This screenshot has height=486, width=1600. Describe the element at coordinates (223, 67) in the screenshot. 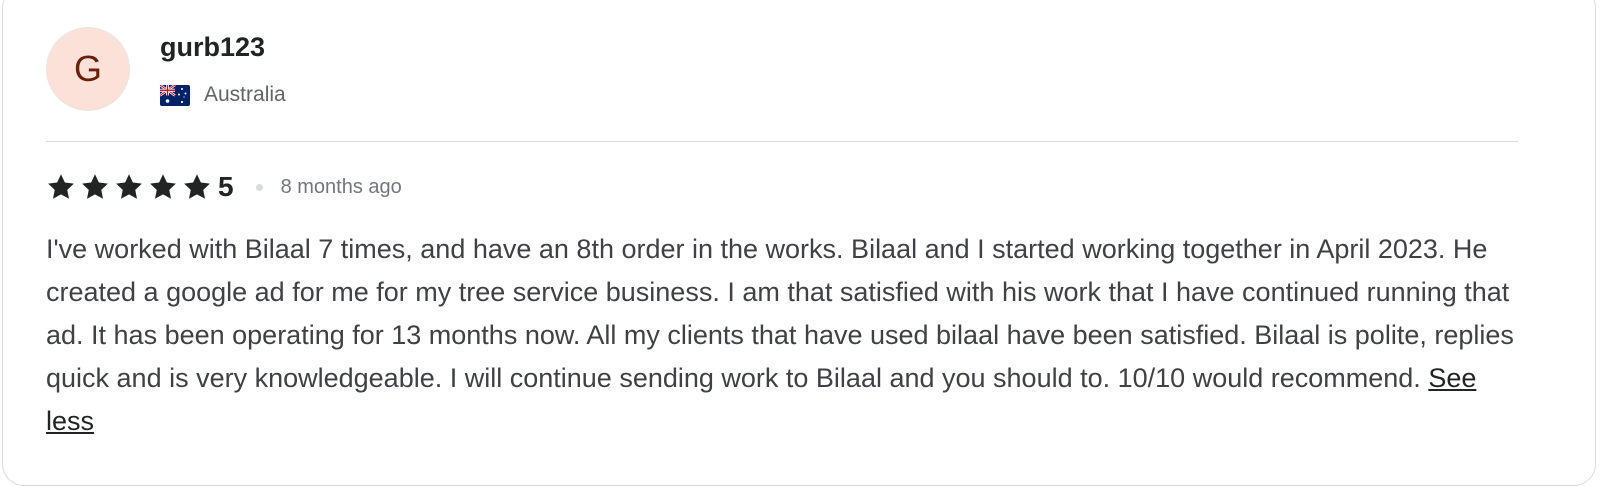

I see `reviewer-info: gurb123 Australia` at that location.